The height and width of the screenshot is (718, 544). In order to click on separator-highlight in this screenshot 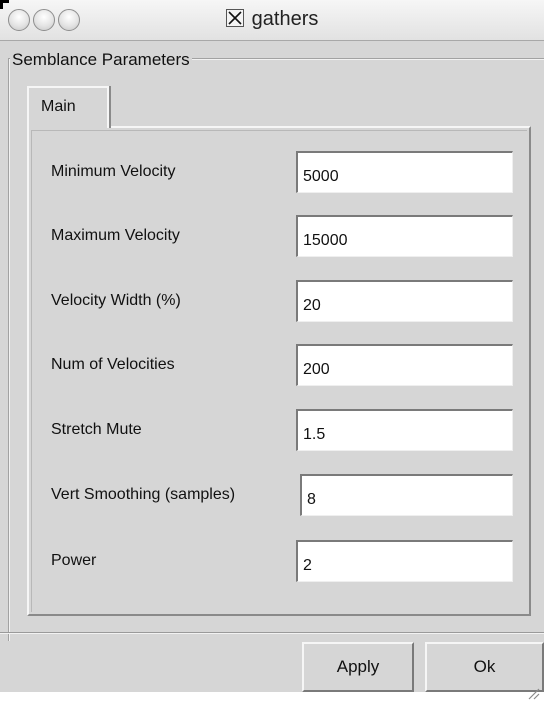, I will do `click(272, 633)`.